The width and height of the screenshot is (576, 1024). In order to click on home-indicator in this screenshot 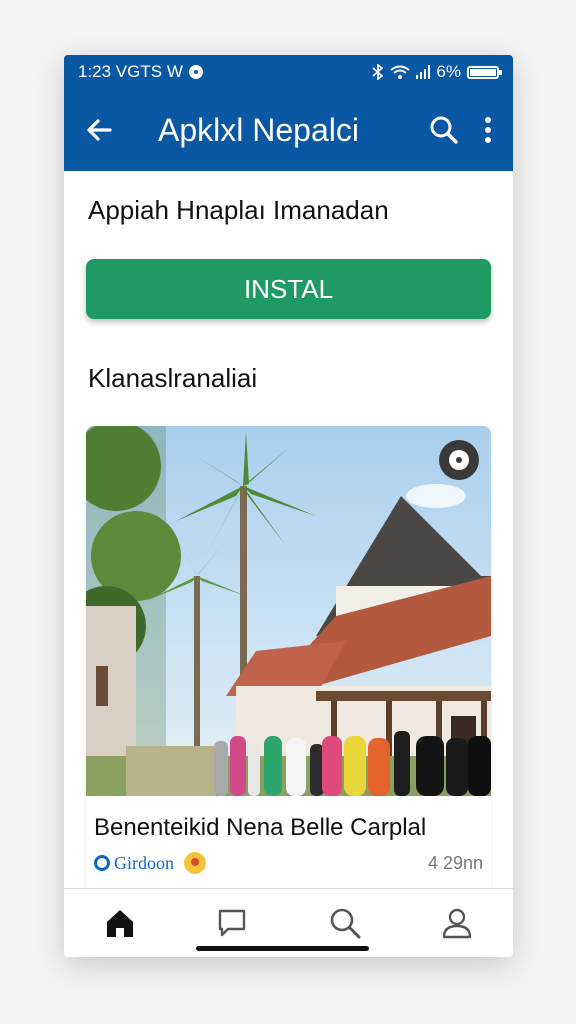, I will do `click(282, 948)`.